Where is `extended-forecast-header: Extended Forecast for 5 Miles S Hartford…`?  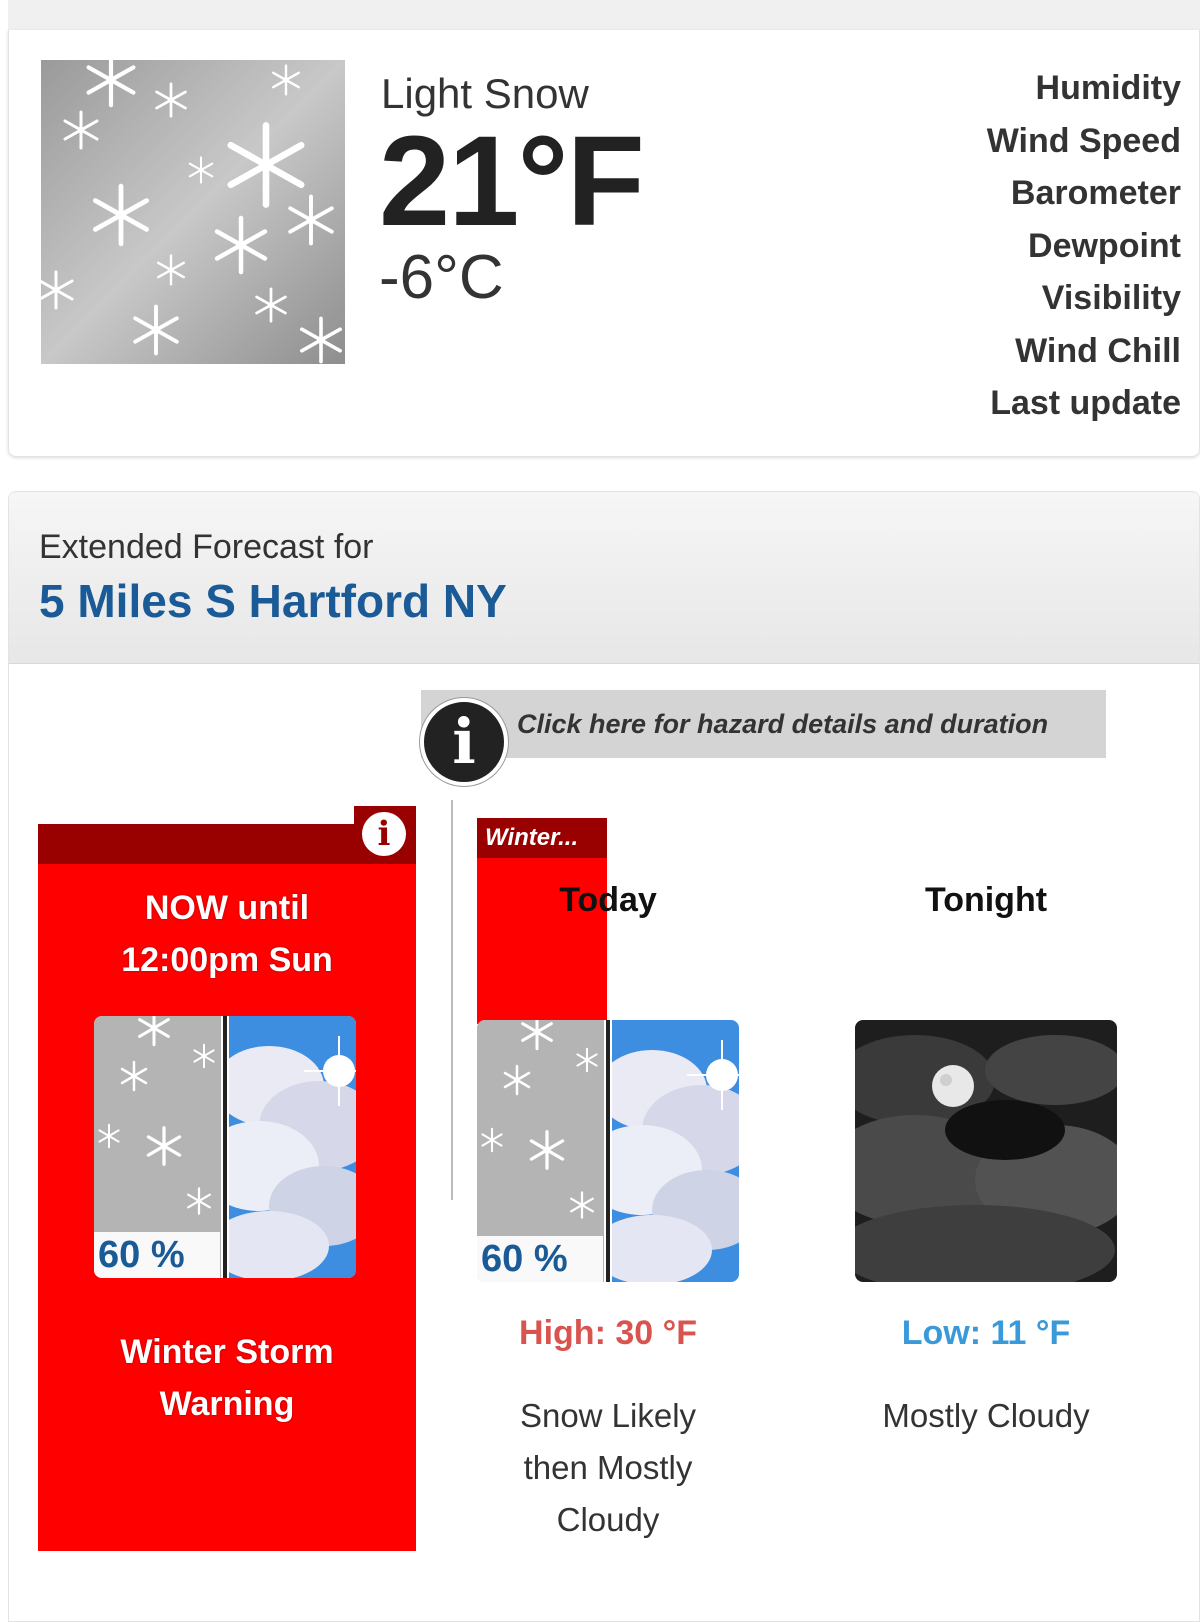 extended-forecast-header: Extended Forecast for 5 Miles S Hartford… is located at coordinates (604, 578).